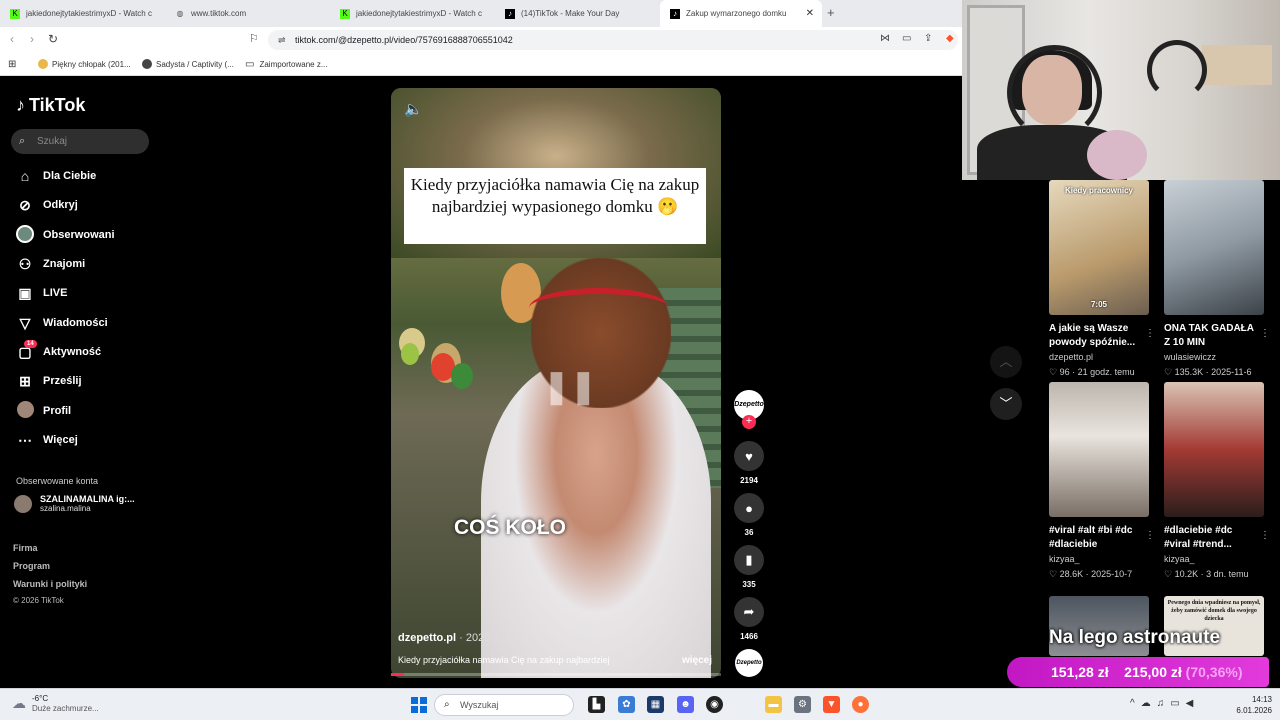 The image size is (1280, 720). I want to click on save-button: ▮ 335, so click(749, 567).